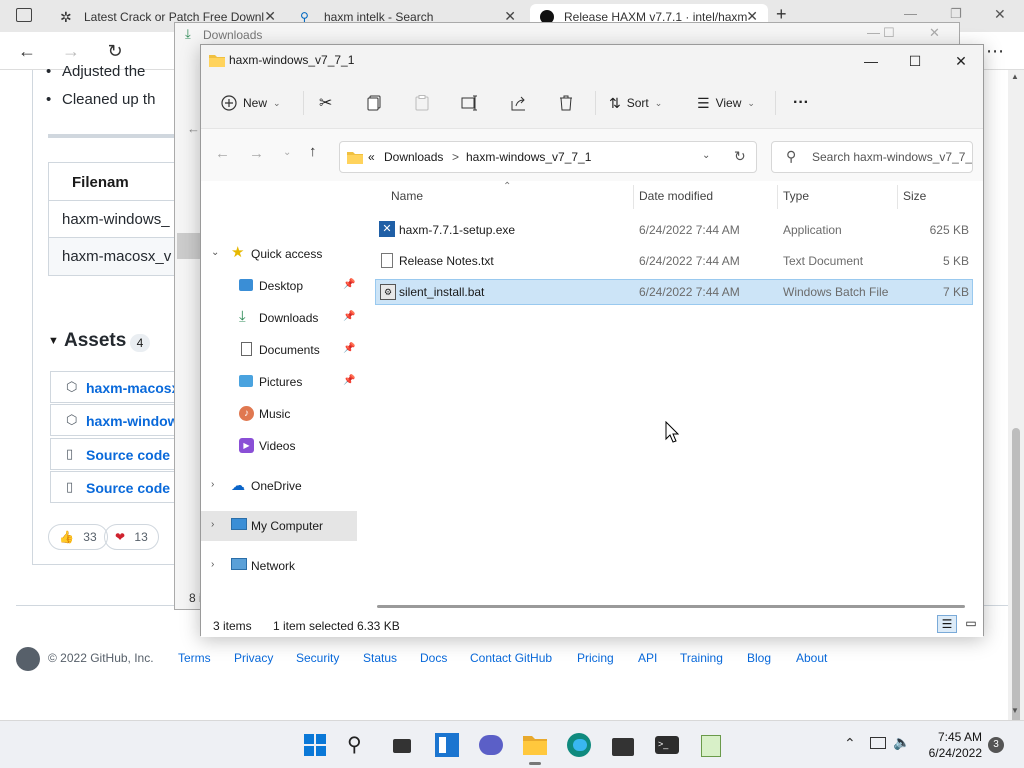 This screenshot has height=768, width=1024. What do you see at coordinates (313, 151) in the screenshot?
I see `up-arrow-icon: ↑` at bounding box center [313, 151].